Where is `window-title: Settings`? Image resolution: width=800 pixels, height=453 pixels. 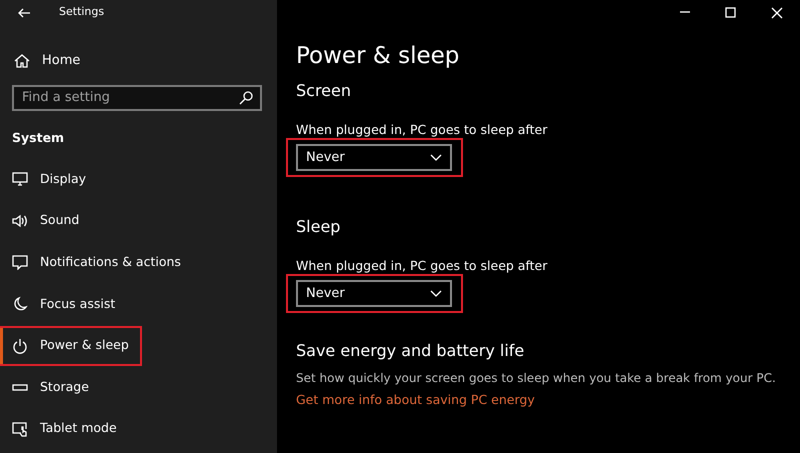 window-title: Settings is located at coordinates (81, 12).